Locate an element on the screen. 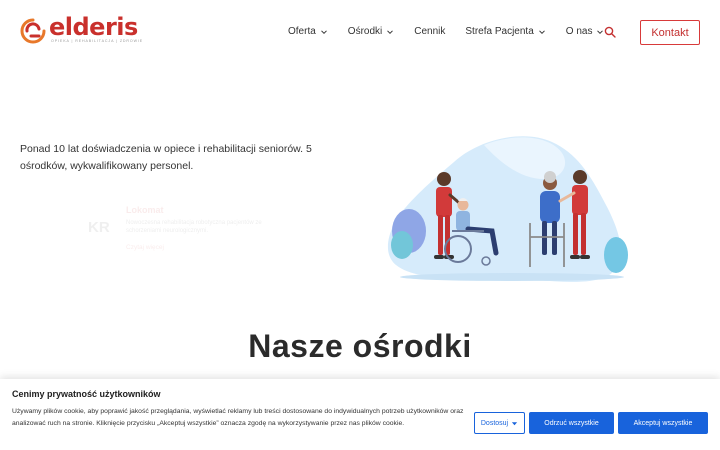 The height and width of the screenshot is (450, 720). nav-item-osrodki: Ośrodki is located at coordinates (371, 31).